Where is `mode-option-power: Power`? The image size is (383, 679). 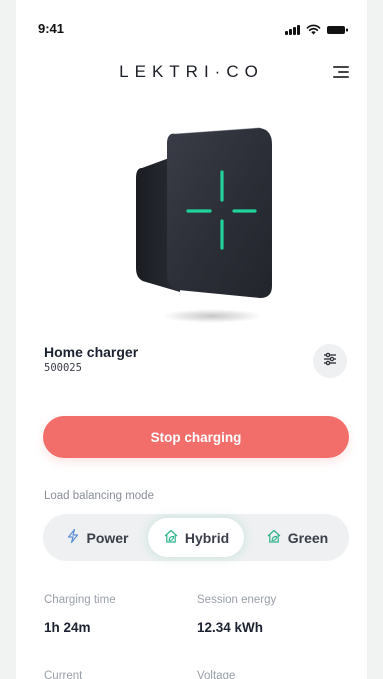 mode-option-power: Power is located at coordinates (97, 537).